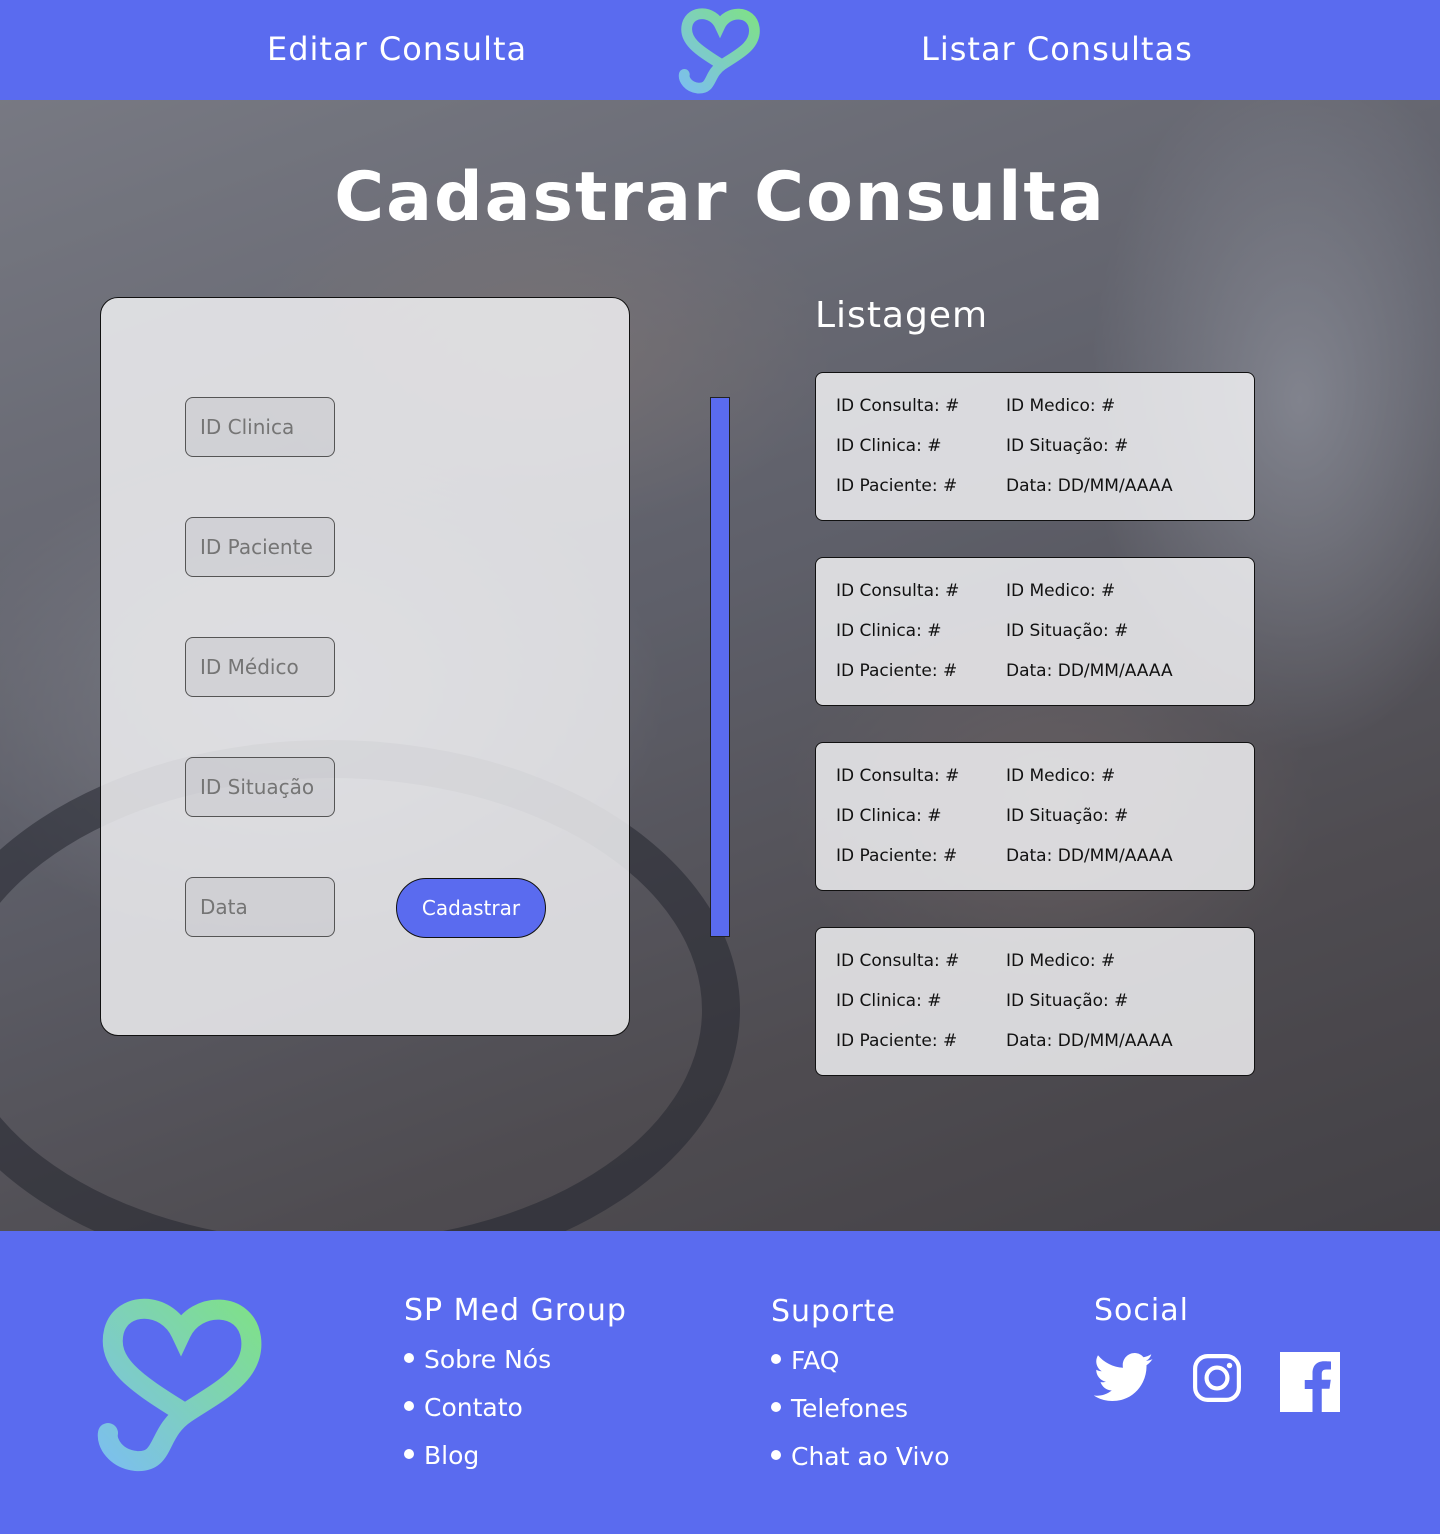 Image resolution: width=1440 pixels, height=1534 pixels. I want to click on id-paciente-input, so click(260, 547).